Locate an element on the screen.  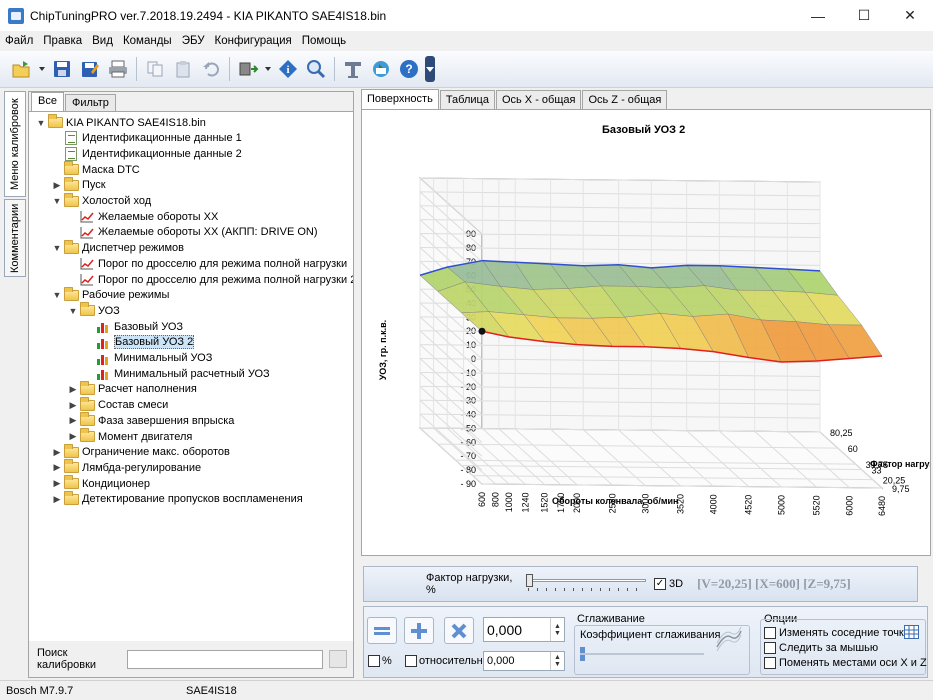
copy-icon is located at coordinates (155, 69).